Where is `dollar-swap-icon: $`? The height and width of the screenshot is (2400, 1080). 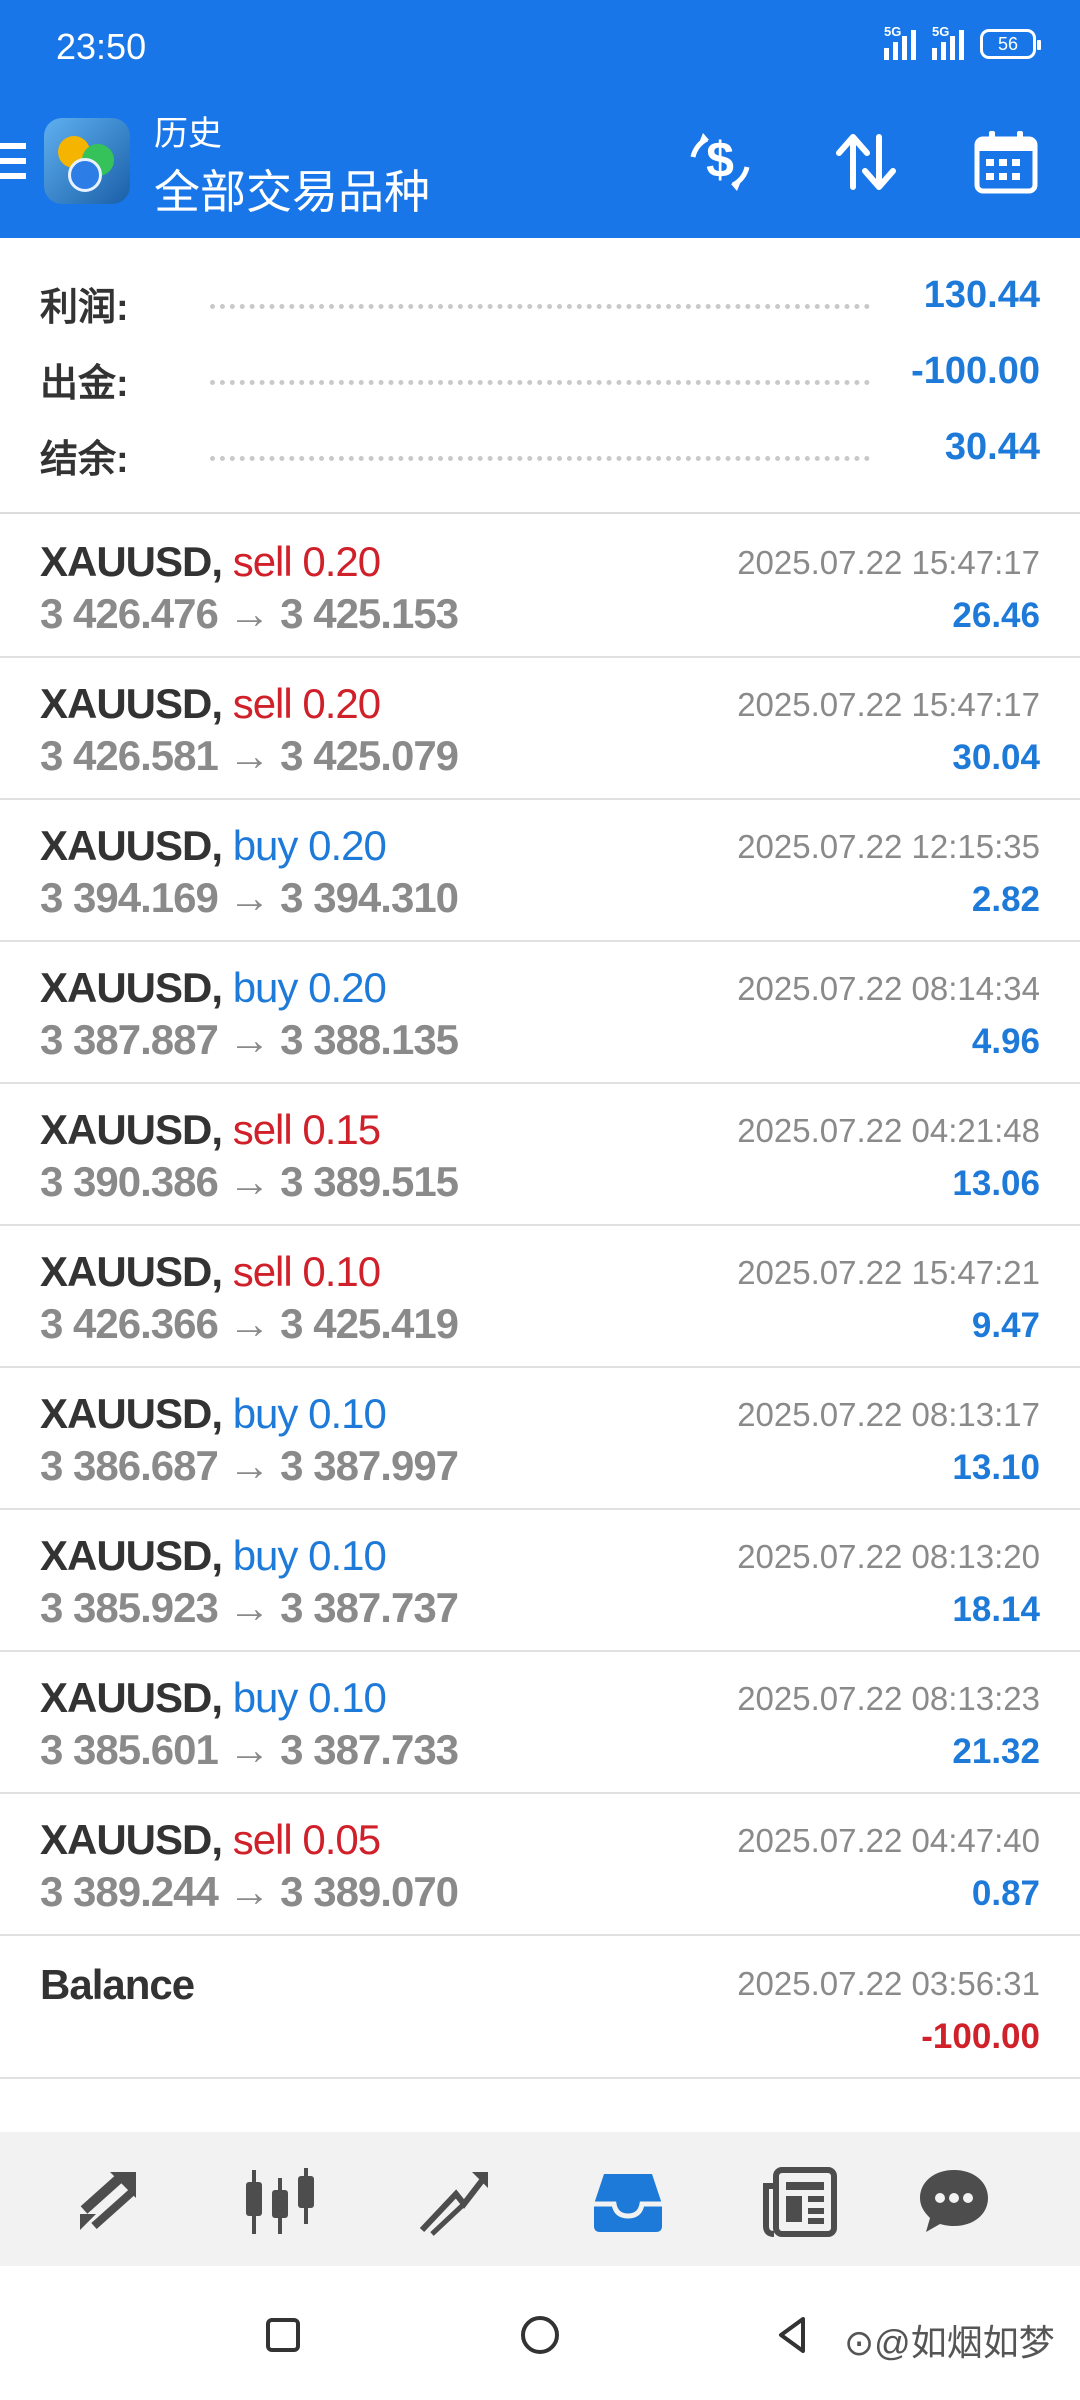
dollar-swap-icon: $ is located at coordinates (720, 162).